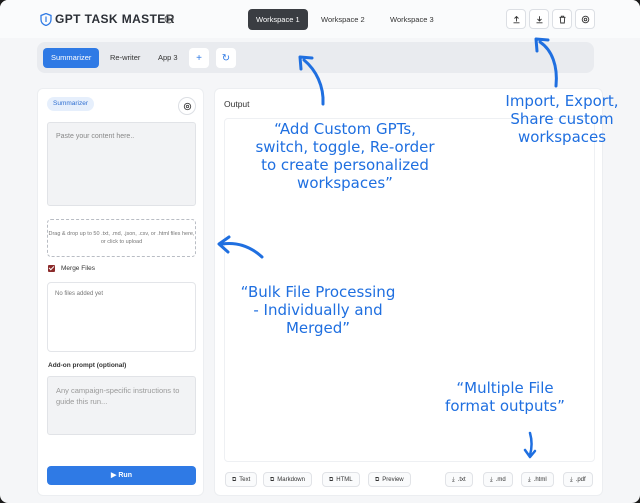 The height and width of the screenshot is (503, 640). I want to click on gear-icon, so click(187, 106).